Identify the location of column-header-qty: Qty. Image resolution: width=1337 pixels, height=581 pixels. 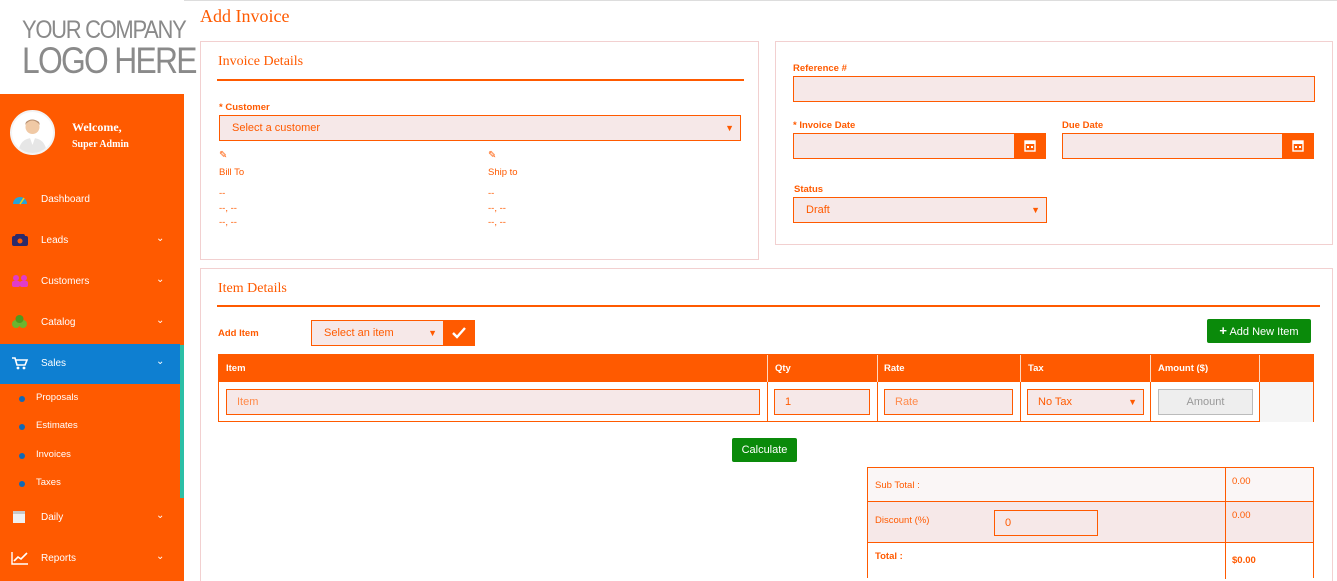
(783, 368).